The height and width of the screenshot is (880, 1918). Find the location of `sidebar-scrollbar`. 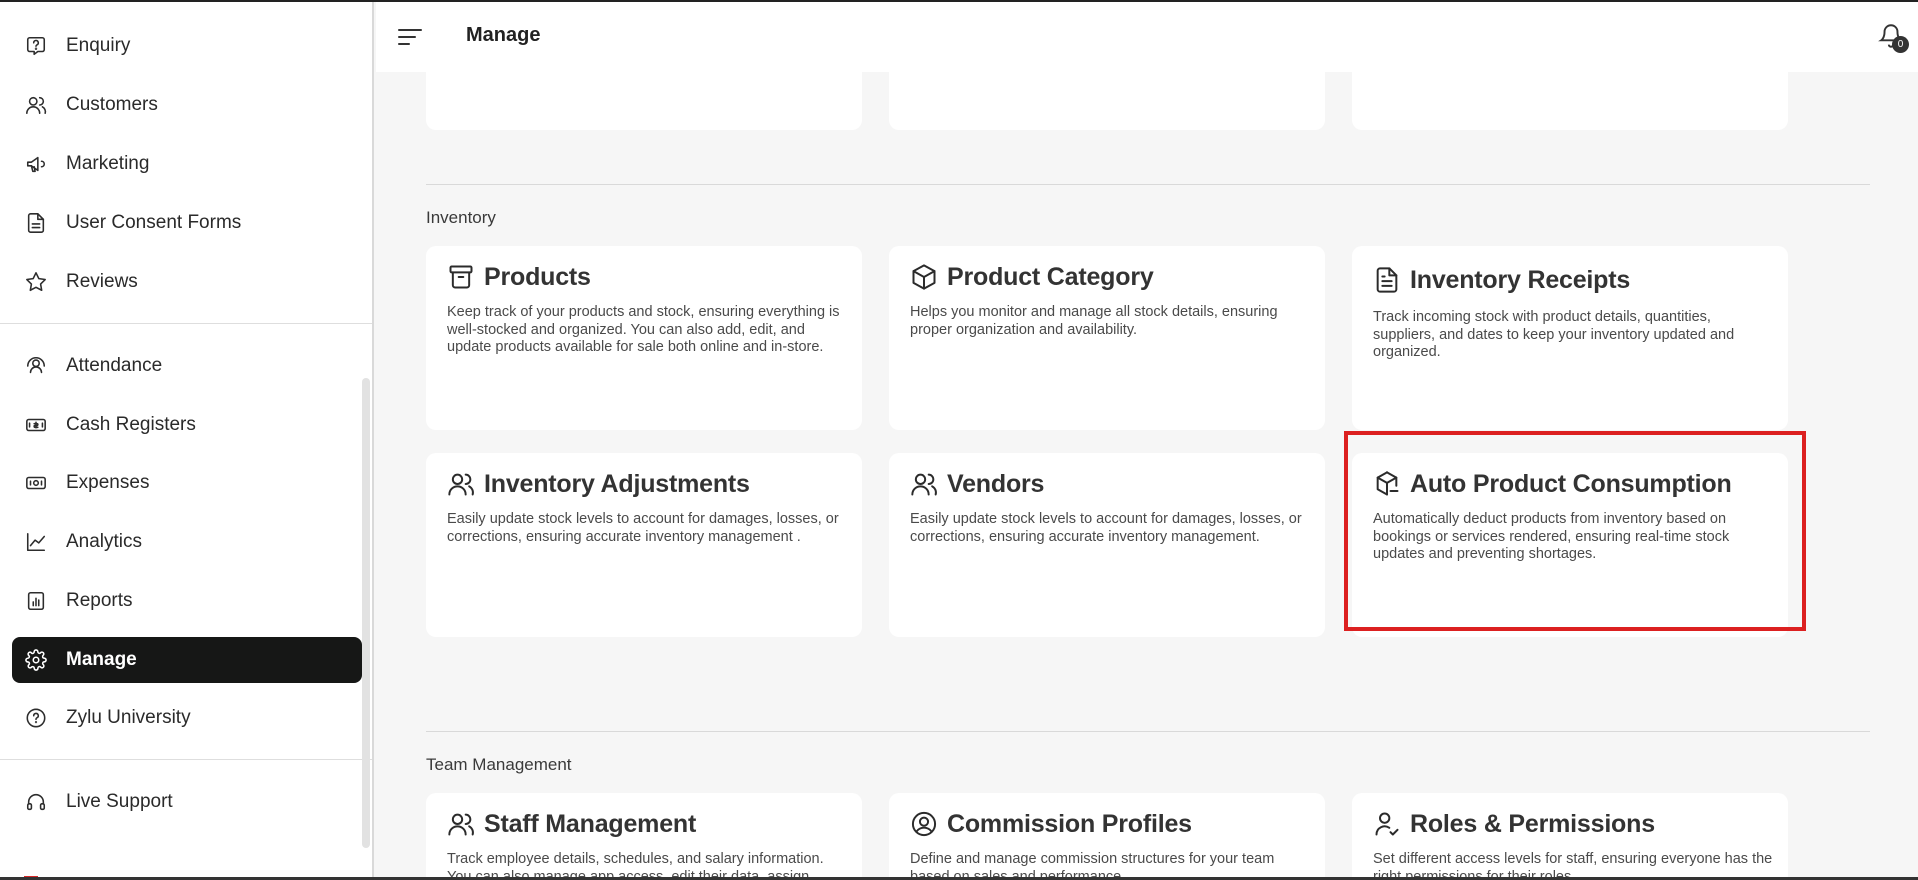

sidebar-scrollbar is located at coordinates (366, 613).